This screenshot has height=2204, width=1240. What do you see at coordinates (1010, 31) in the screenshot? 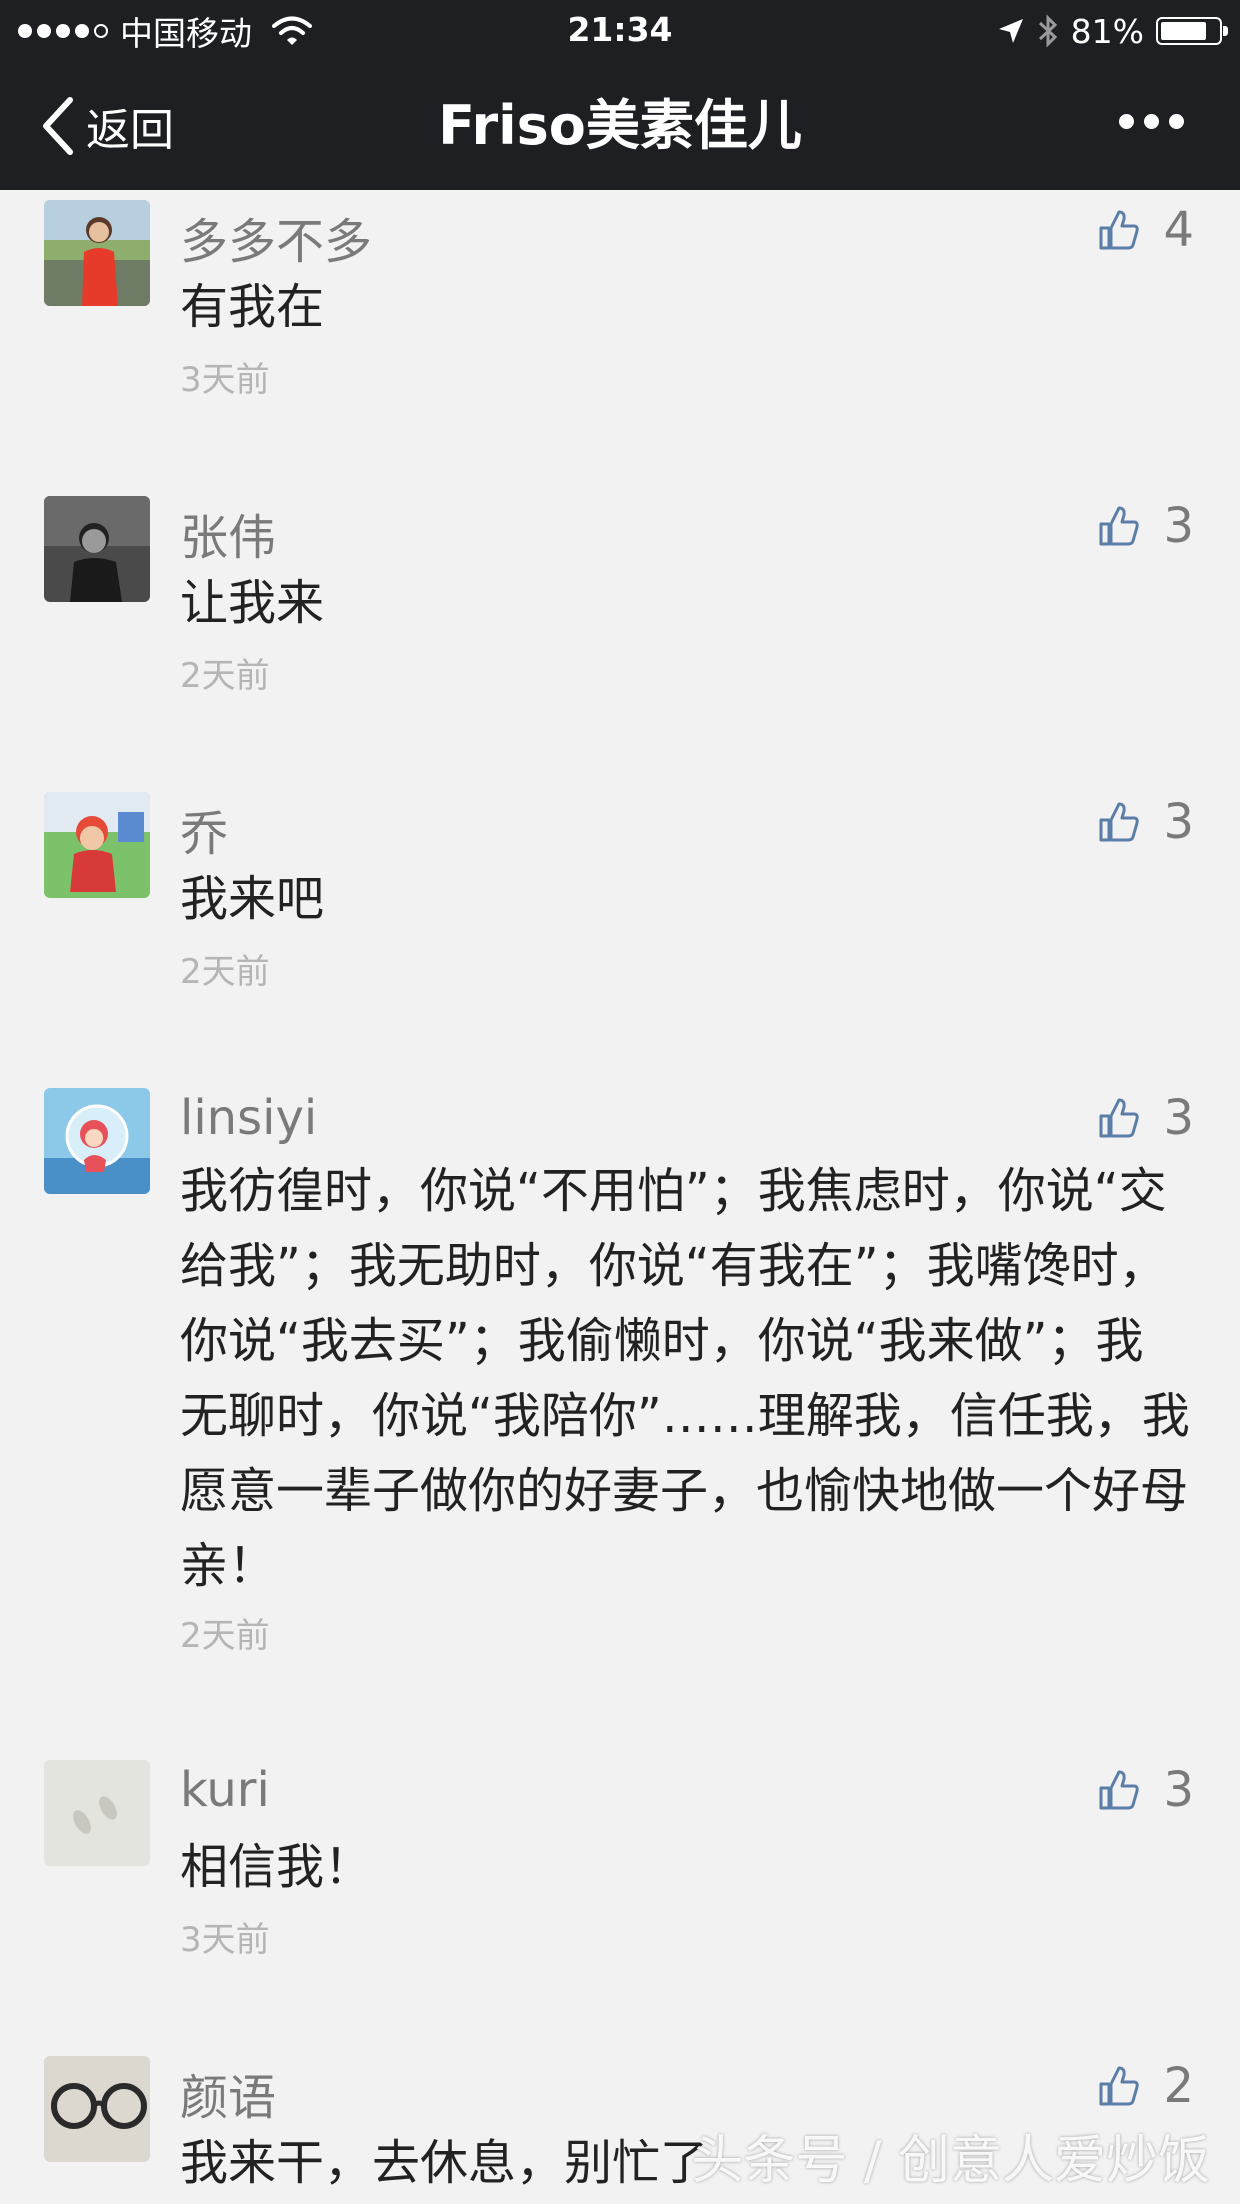
I see `location-arrow-icon` at bounding box center [1010, 31].